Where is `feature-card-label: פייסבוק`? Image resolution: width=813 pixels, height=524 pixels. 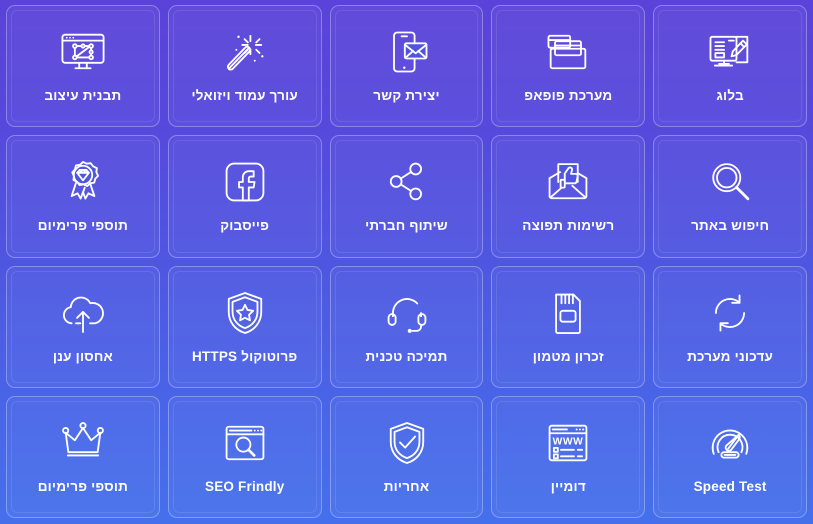 feature-card-label: פייסבוק is located at coordinates (245, 226).